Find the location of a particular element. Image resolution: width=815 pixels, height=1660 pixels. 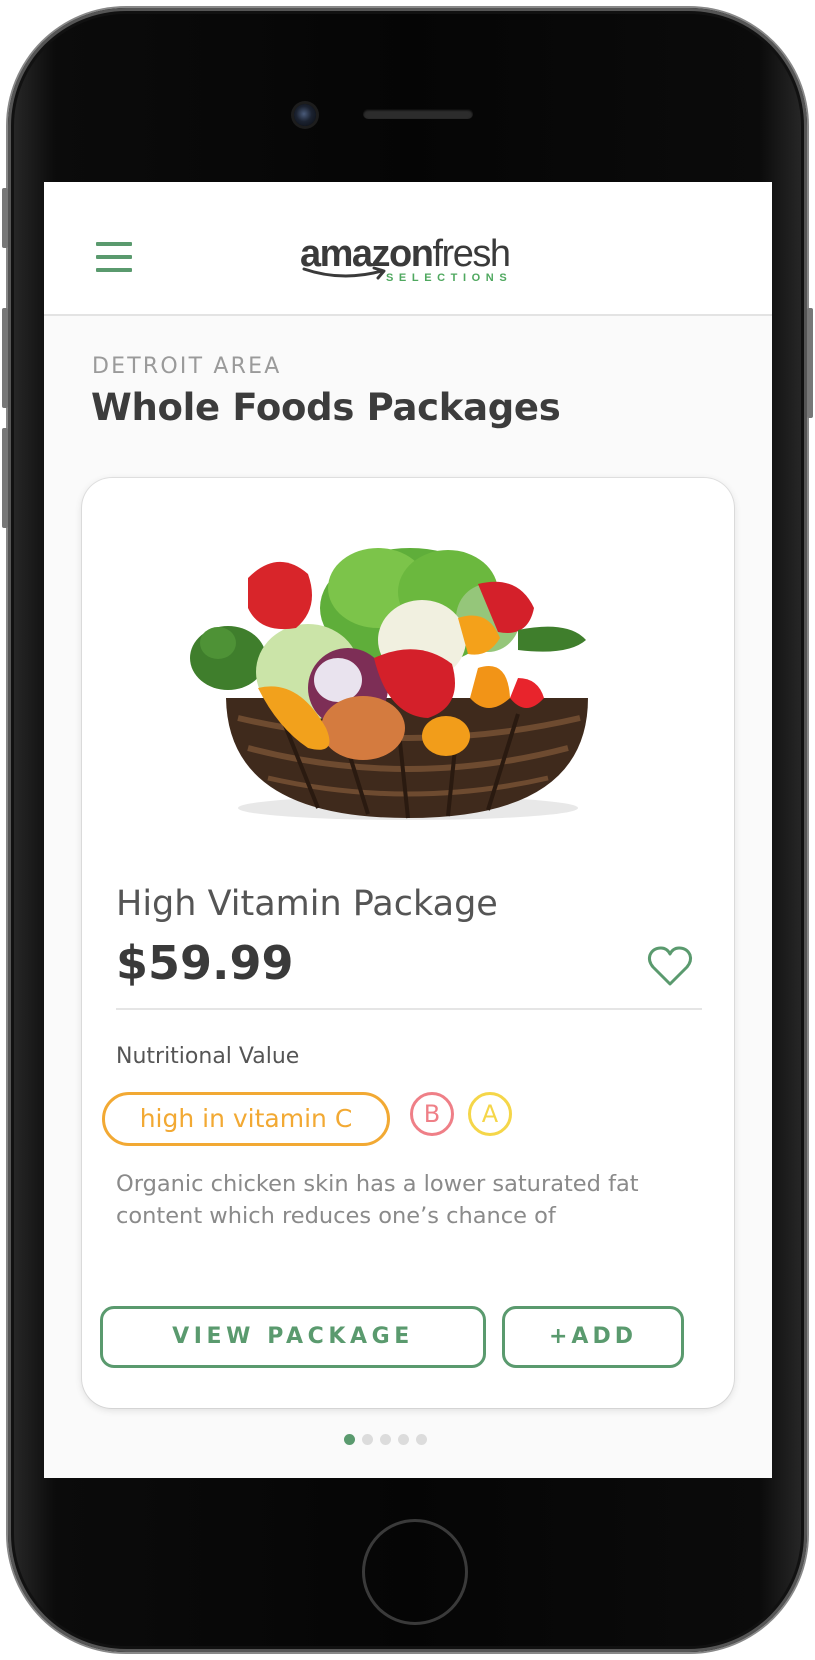

nutrition-label: Nutritional Value is located at coordinates (208, 1056).